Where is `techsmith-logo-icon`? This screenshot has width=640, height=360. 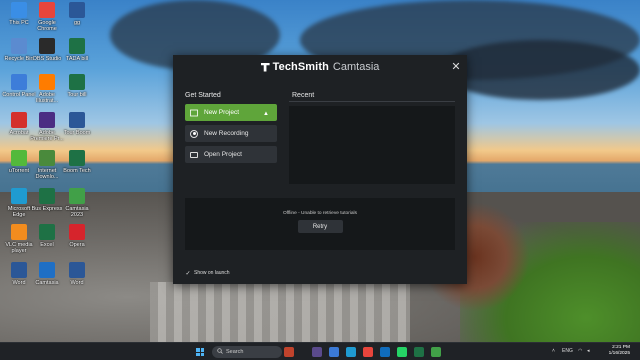
techsmith-logo-icon is located at coordinates (265, 67).